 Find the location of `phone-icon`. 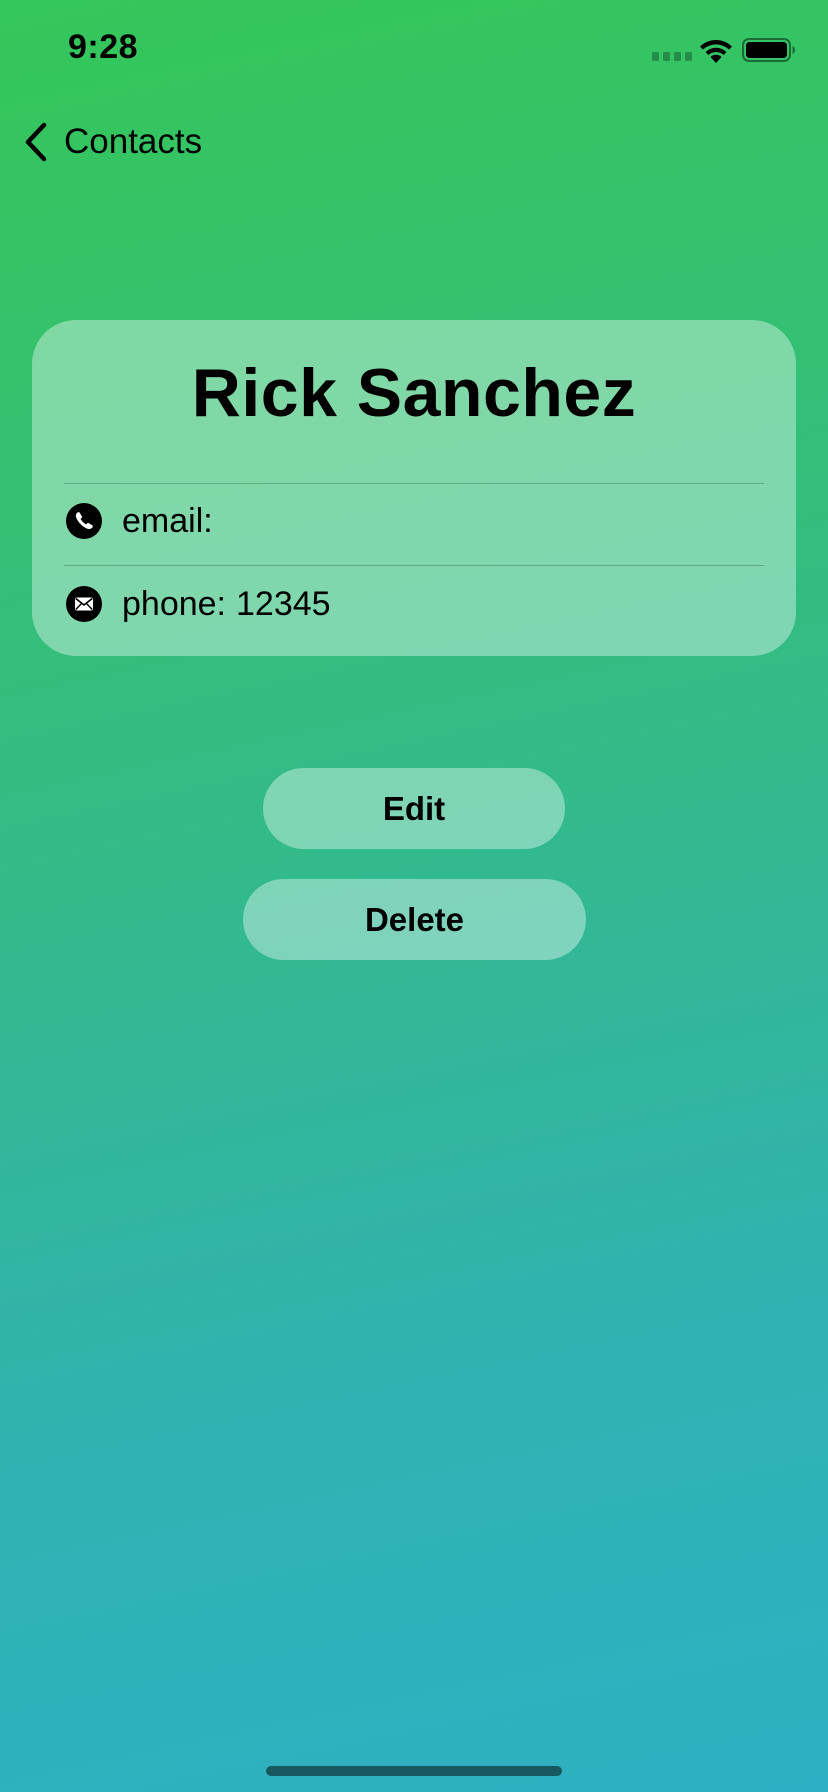

phone-icon is located at coordinates (84, 521).